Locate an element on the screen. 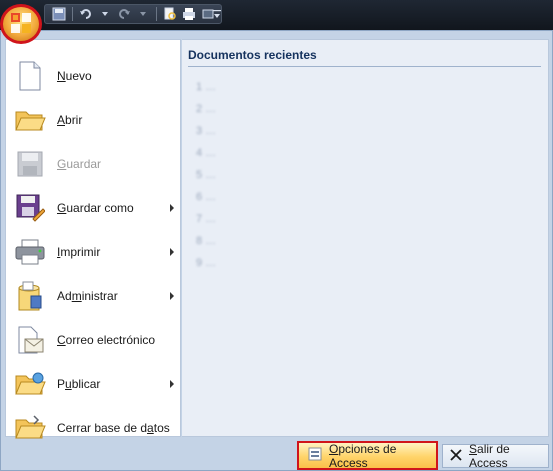  save-icon is located at coordinates (59, 14).